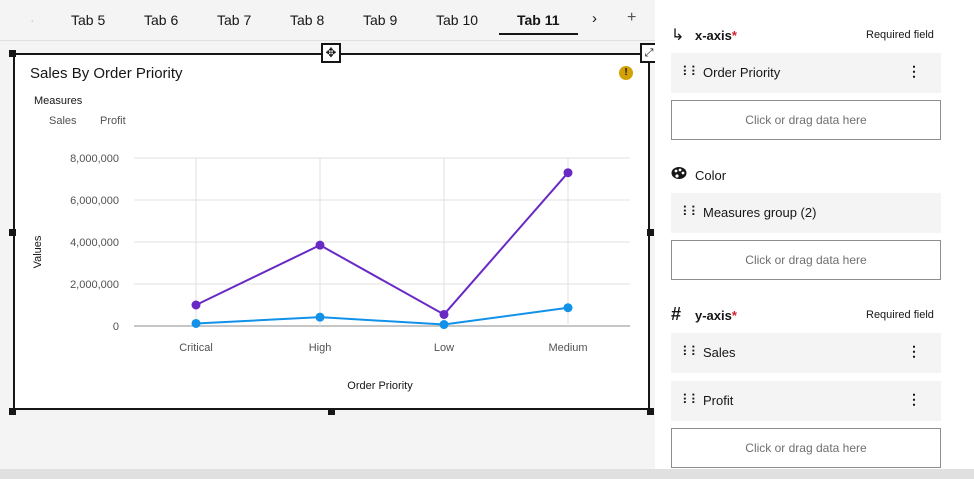 The height and width of the screenshot is (479, 974). Describe the element at coordinates (38, 251) in the screenshot. I see `y-axis-title: Values` at that location.